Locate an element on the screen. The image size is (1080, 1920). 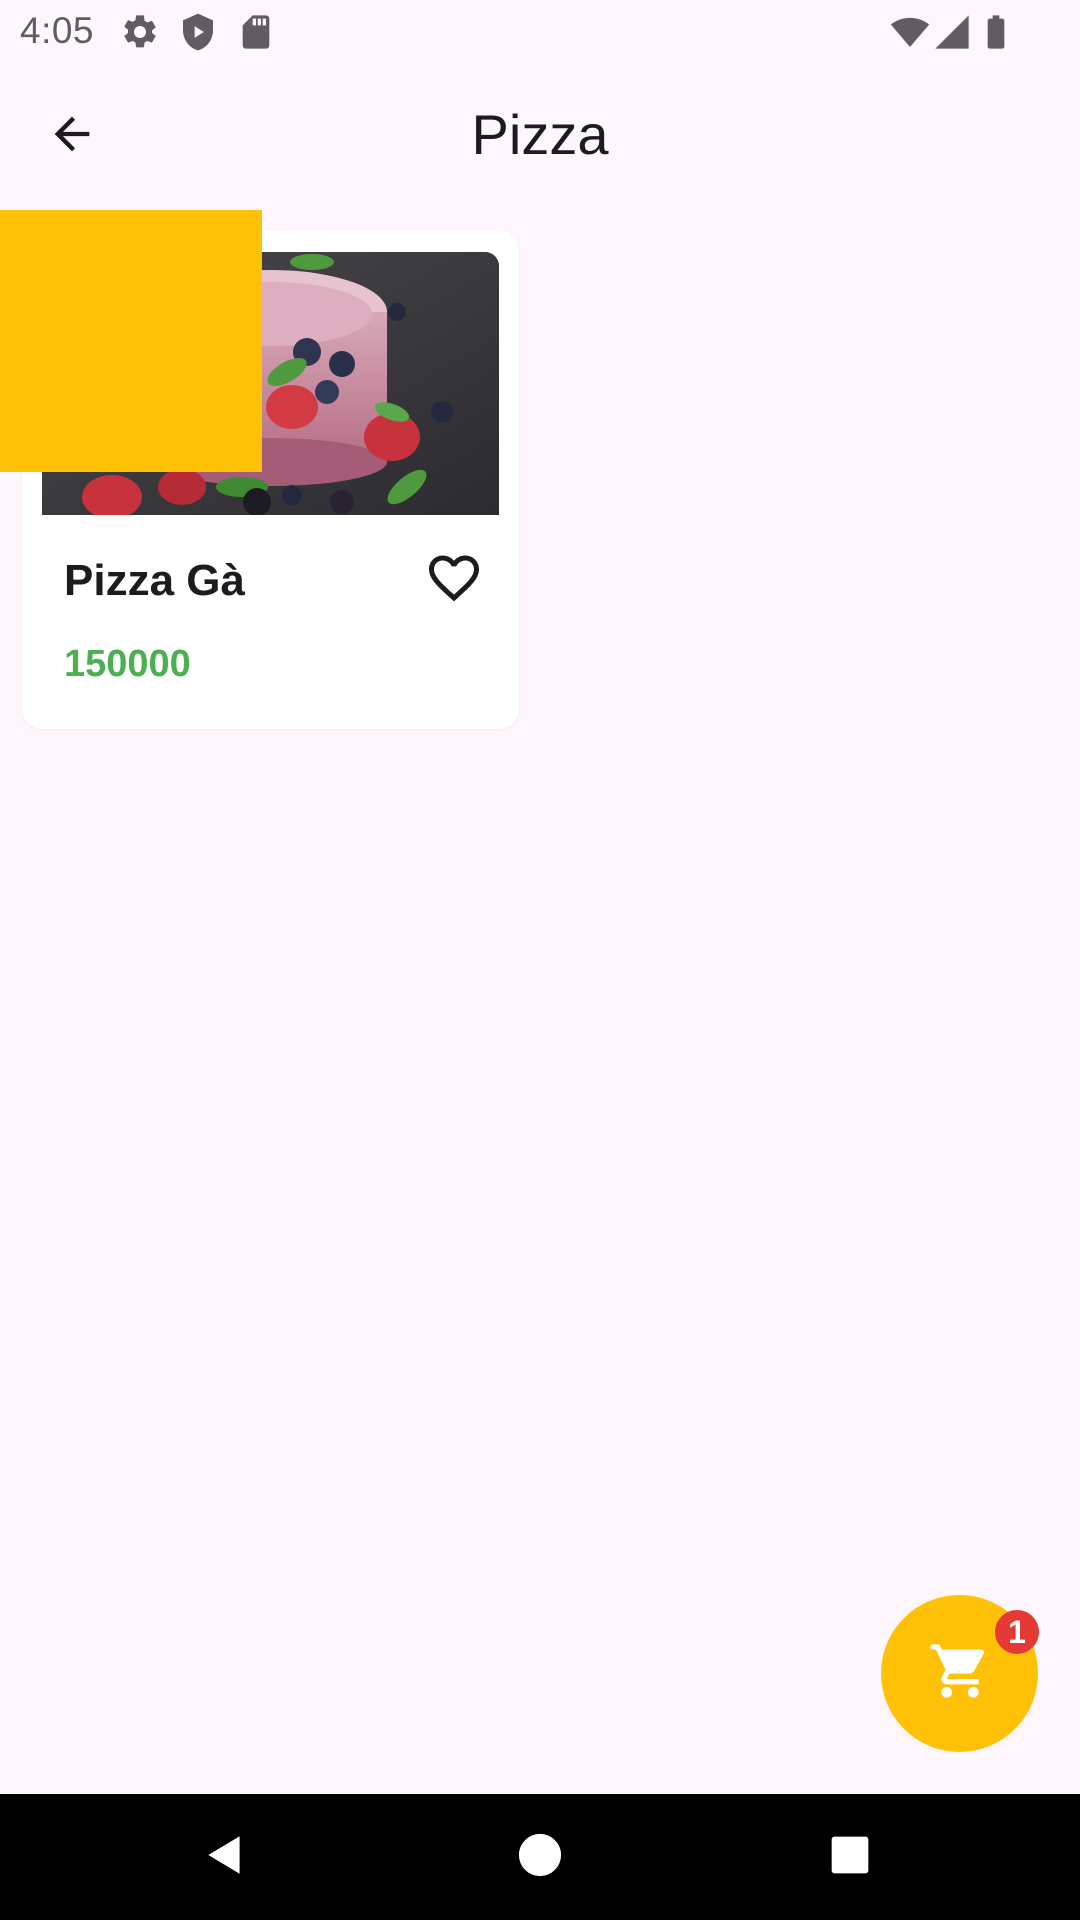
shield-icon is located at coordinates (198, 32).